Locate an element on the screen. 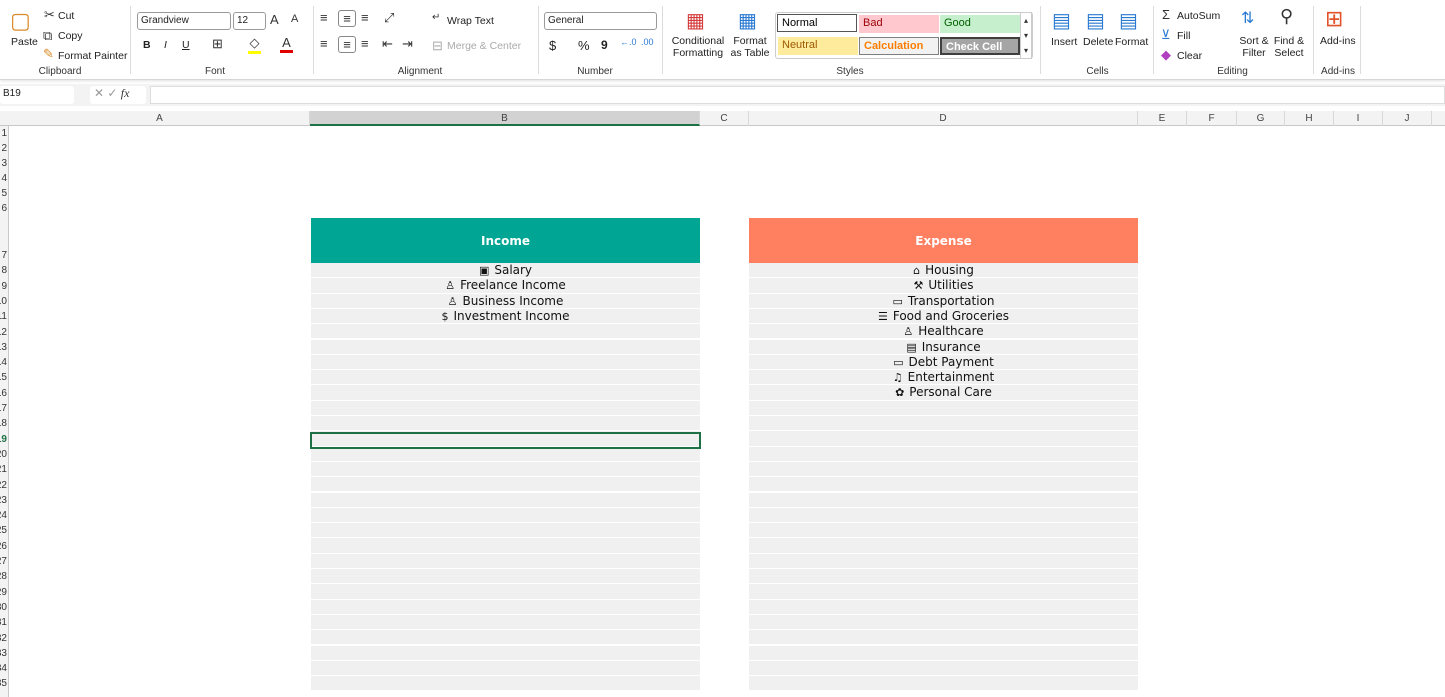  row-header-8: 8 is located at coordinates (3, 270).